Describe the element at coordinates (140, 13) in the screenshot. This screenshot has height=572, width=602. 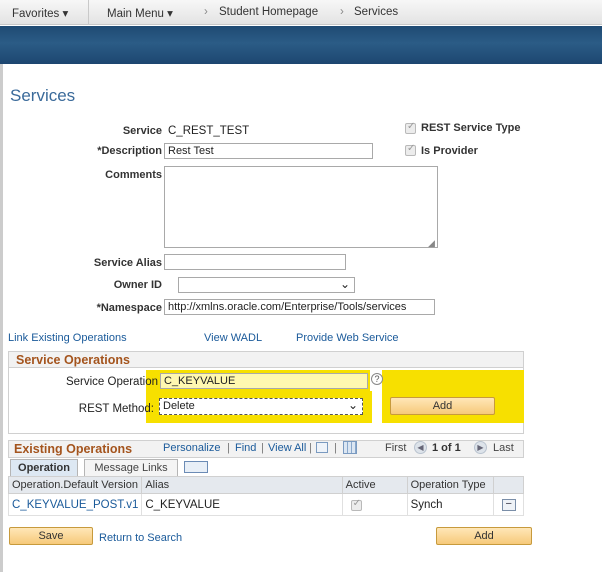
I see `main-menu: Main Menu ▾` at that location.